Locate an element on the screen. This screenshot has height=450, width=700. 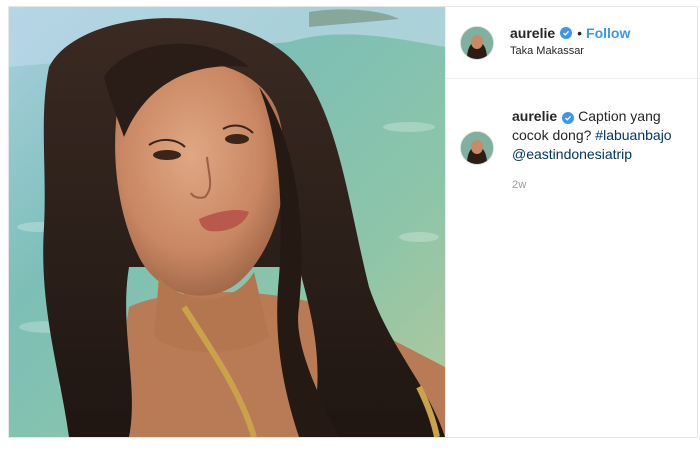
location-link: Taka Makassar is located at coordinates (570, 51).